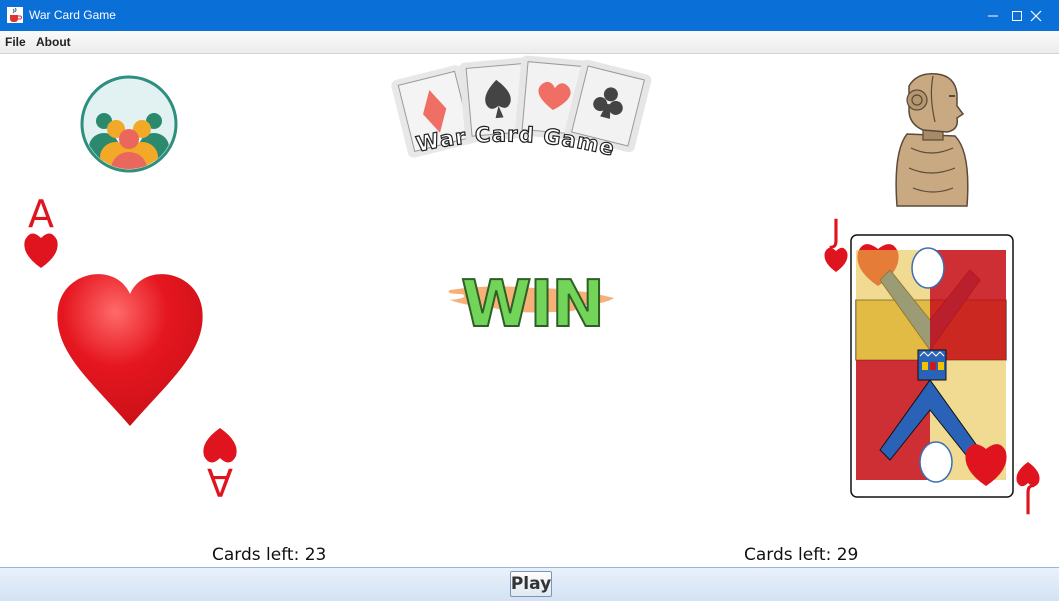  What do you see at coordinates (529, 42) in the screenshot?
I see `menu-bar: File About` at bounding box center [529, 42].